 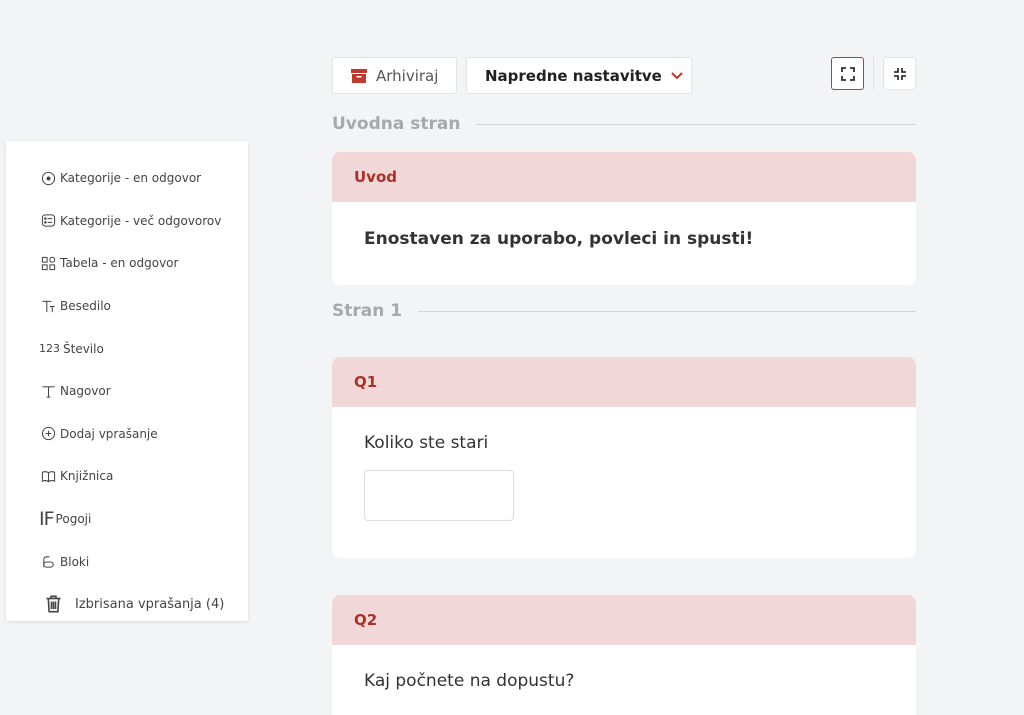 What do you see at coordinates (48, 263) in the screenshot?
I see `grid-icon` at bounding box center [48, 263].